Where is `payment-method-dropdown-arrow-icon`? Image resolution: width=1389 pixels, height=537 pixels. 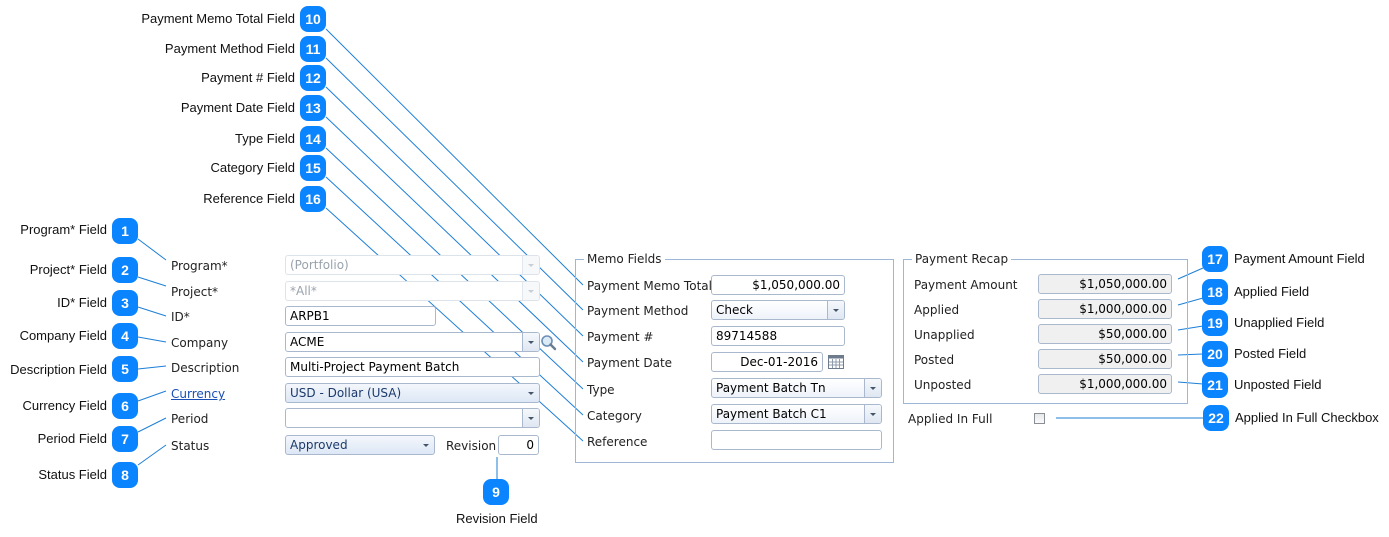 payment-method-dropdown-arrow-icon is located at coordinates (835, 310).